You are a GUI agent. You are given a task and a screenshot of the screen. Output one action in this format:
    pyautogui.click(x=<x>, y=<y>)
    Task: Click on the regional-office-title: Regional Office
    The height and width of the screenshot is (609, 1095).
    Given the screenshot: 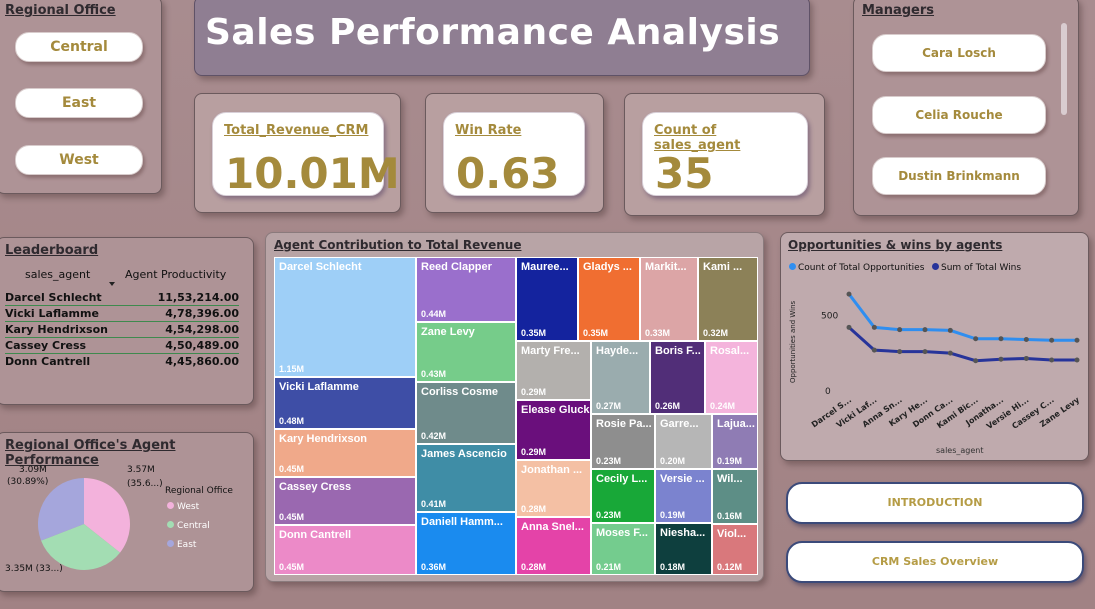 What is the action you would take?
    pyautogui.click(x=60, y=10)
    